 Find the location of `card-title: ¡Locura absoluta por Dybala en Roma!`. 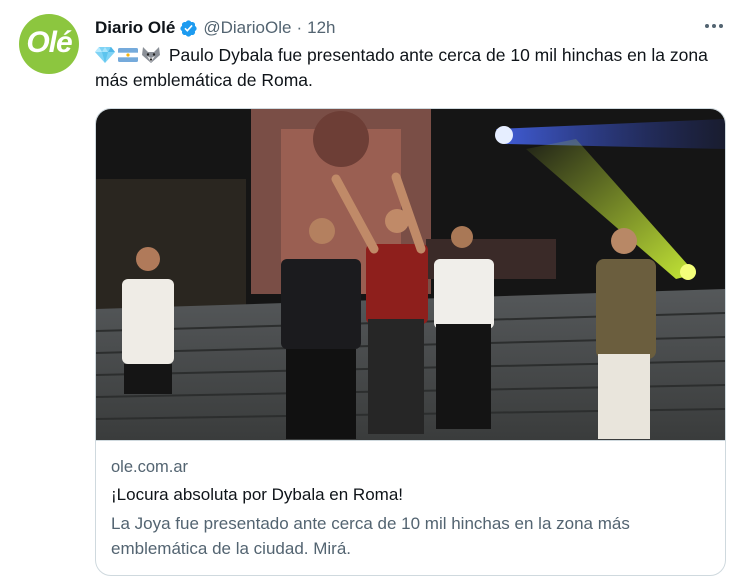

card-title: ¡Locura absoluta por Dybala en Roma! is located at coordinates (257, 494).